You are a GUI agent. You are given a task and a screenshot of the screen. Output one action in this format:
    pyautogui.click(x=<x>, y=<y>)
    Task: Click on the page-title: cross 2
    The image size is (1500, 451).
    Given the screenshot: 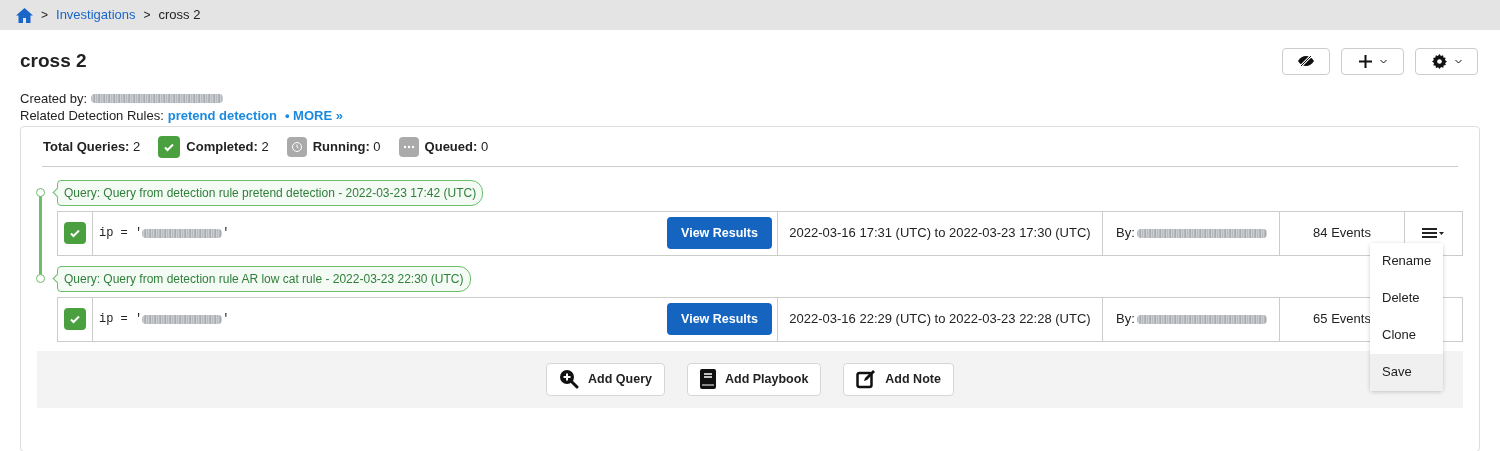 What is the action you would take?
    pyautogui.click(x=53, y=61)
    